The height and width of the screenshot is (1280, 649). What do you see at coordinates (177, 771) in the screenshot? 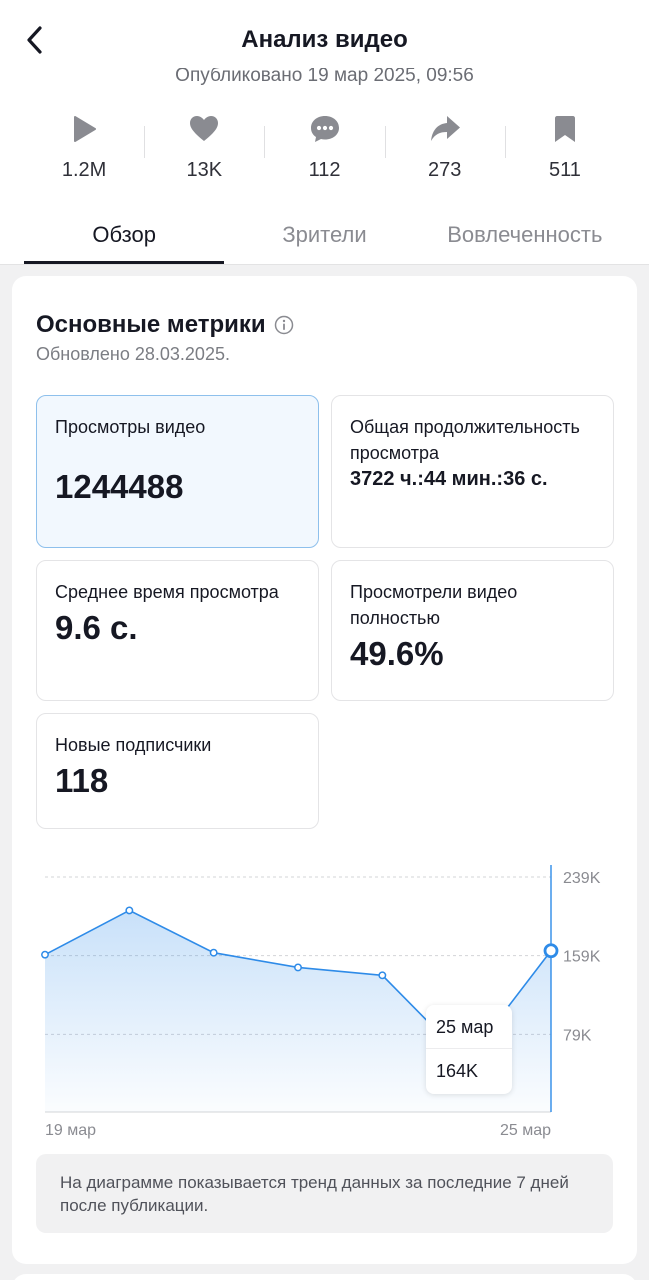
I see `metric-card-new-followers: Новые подписчики 118` at bounding box center [177, 771].